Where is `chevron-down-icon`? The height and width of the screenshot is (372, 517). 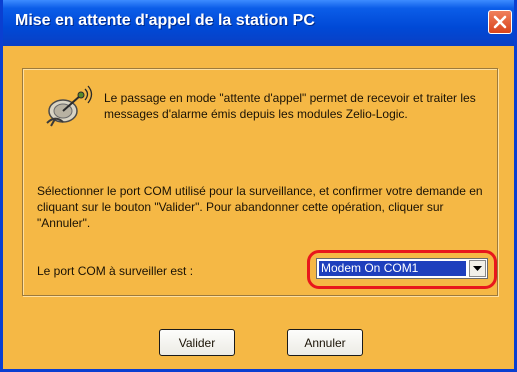
chevron-down-icon is located at coordinates (477, 268).